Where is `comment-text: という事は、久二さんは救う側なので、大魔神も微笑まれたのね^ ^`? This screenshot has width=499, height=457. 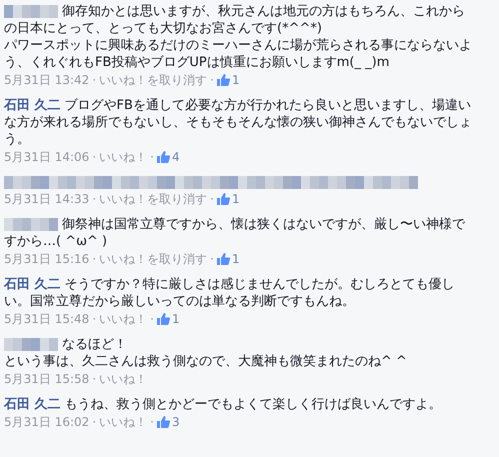 comment-text: という事は、久二さんは救う側なので、大魔神も微笑まれたのね^ ^ is located at coordinates (205, 361).